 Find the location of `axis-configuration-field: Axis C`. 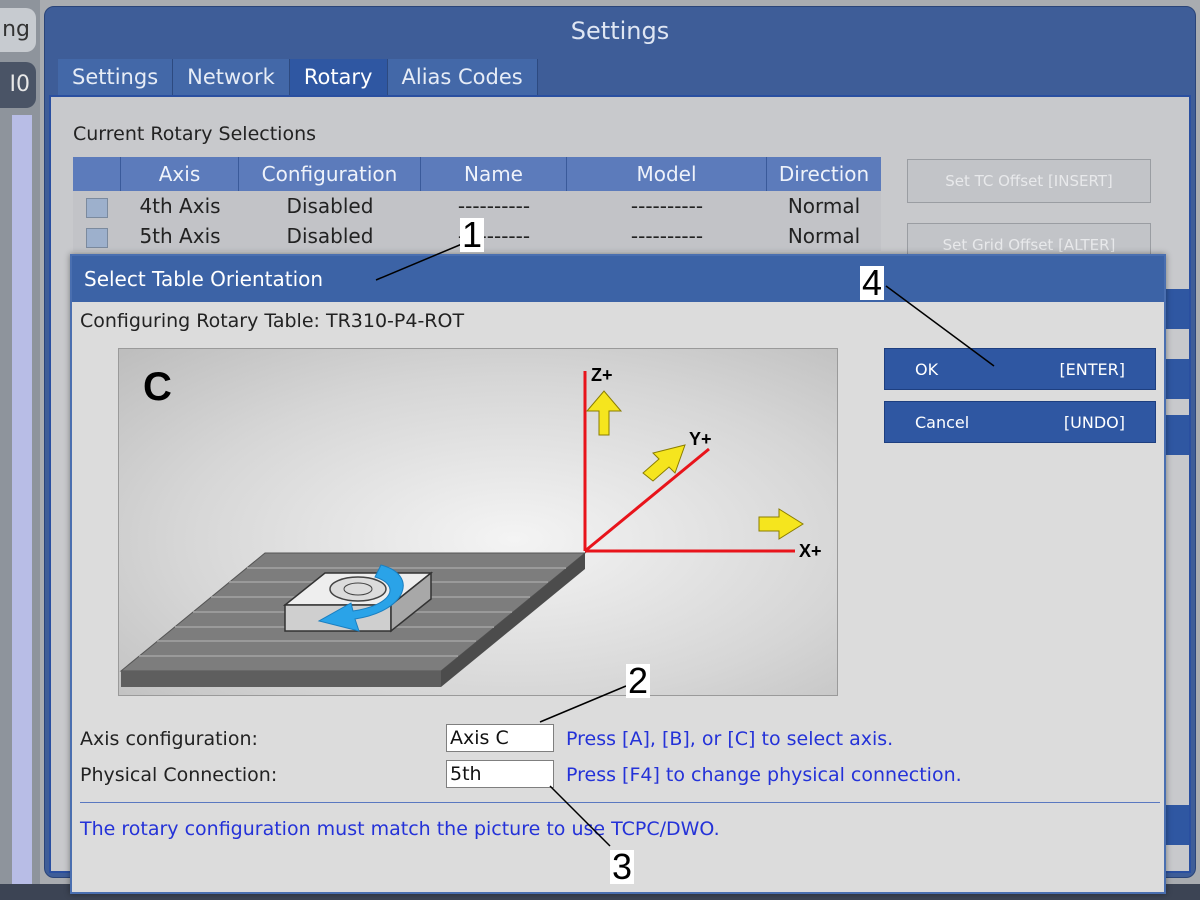

axis-configuration-field: Axis C is located at coordinates (500, 738).